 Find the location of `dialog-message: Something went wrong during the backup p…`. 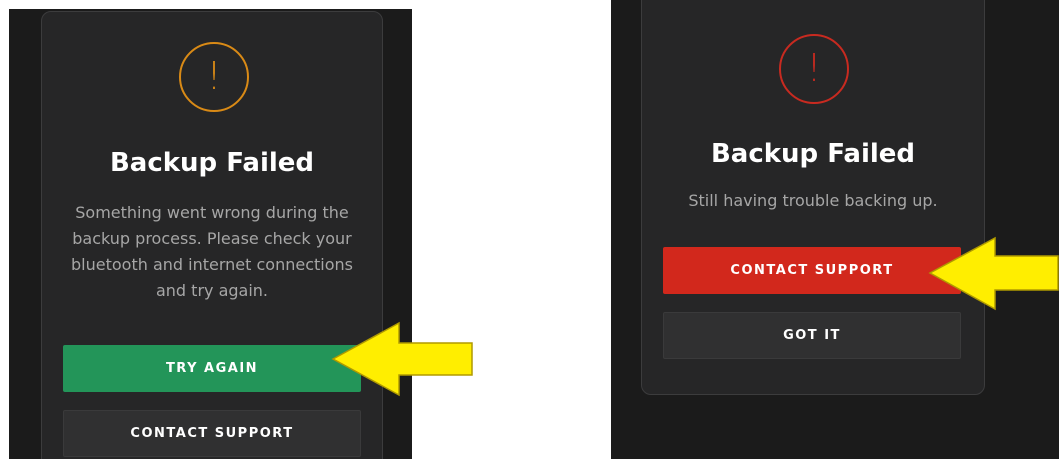

dialog-message: Something went wrong during the backup p… is located at coordinates (212, 251).